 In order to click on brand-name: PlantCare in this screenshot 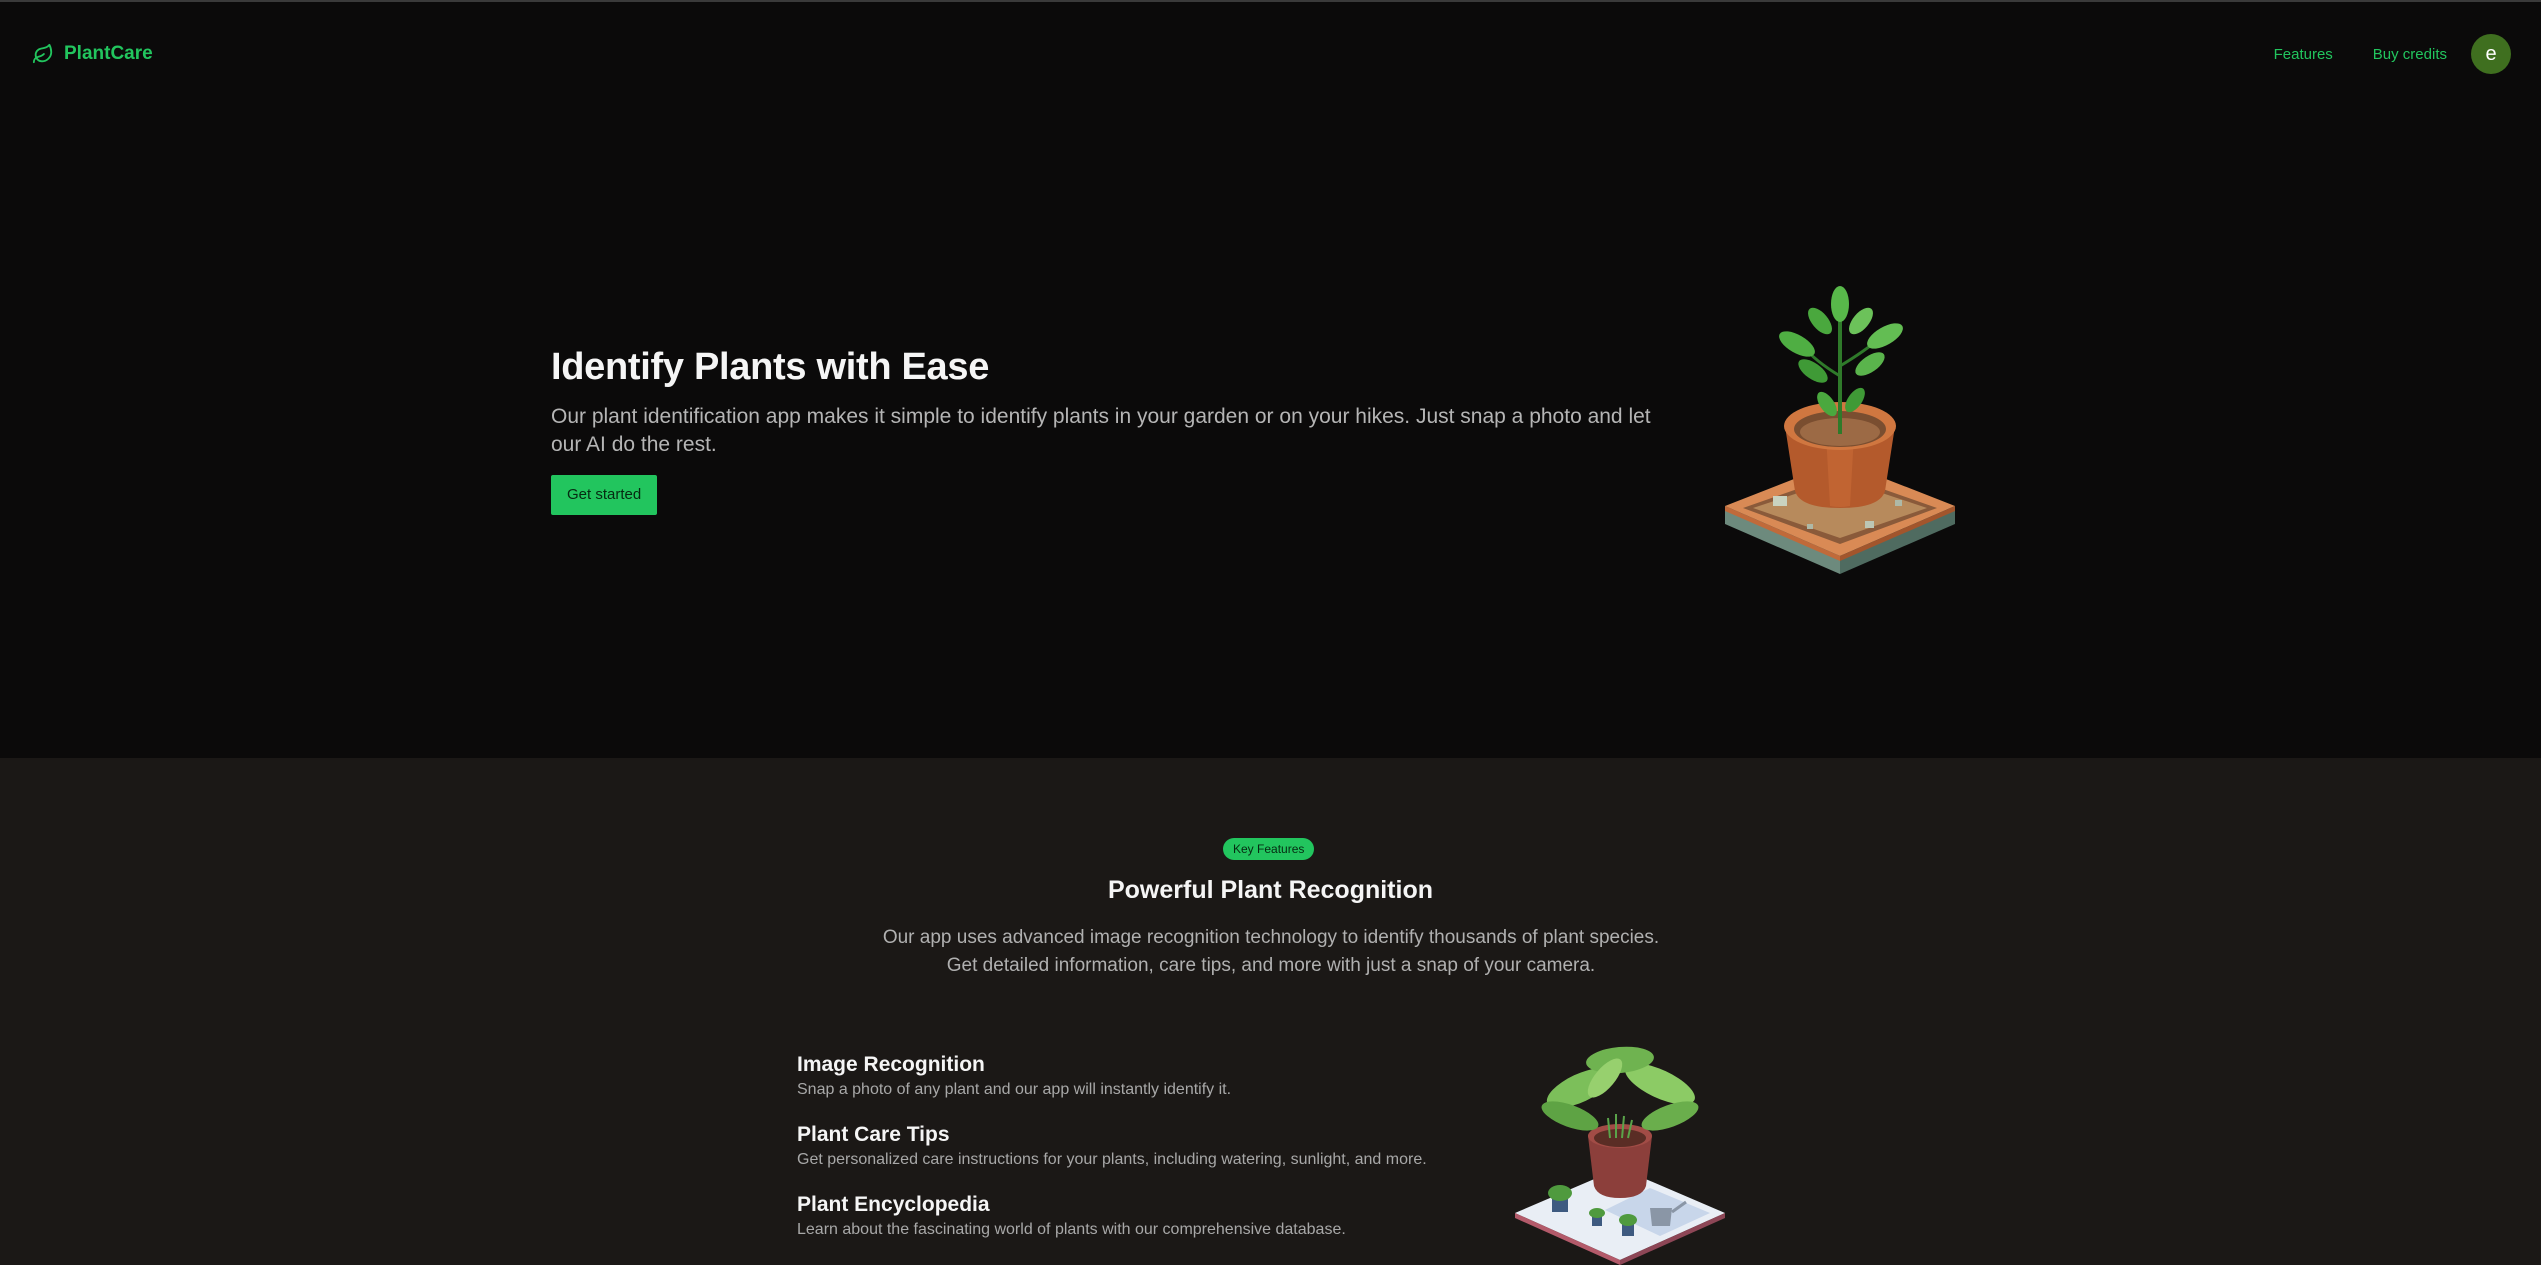, I will do `click(108, 53)`.